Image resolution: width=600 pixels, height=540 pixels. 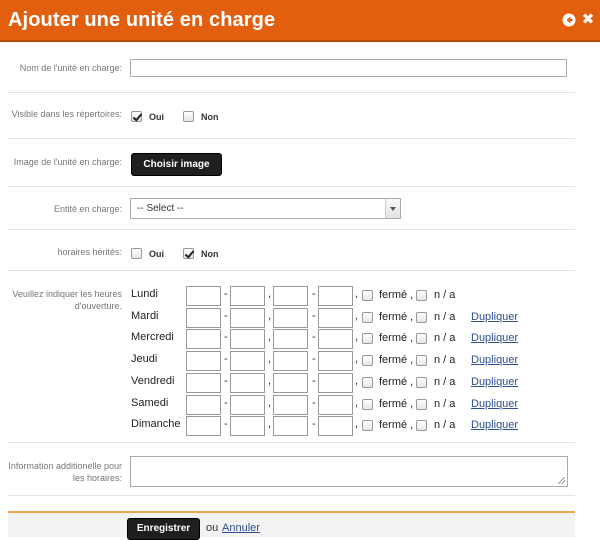 I want to click on unit-name-input, so click(x=348, y=68).